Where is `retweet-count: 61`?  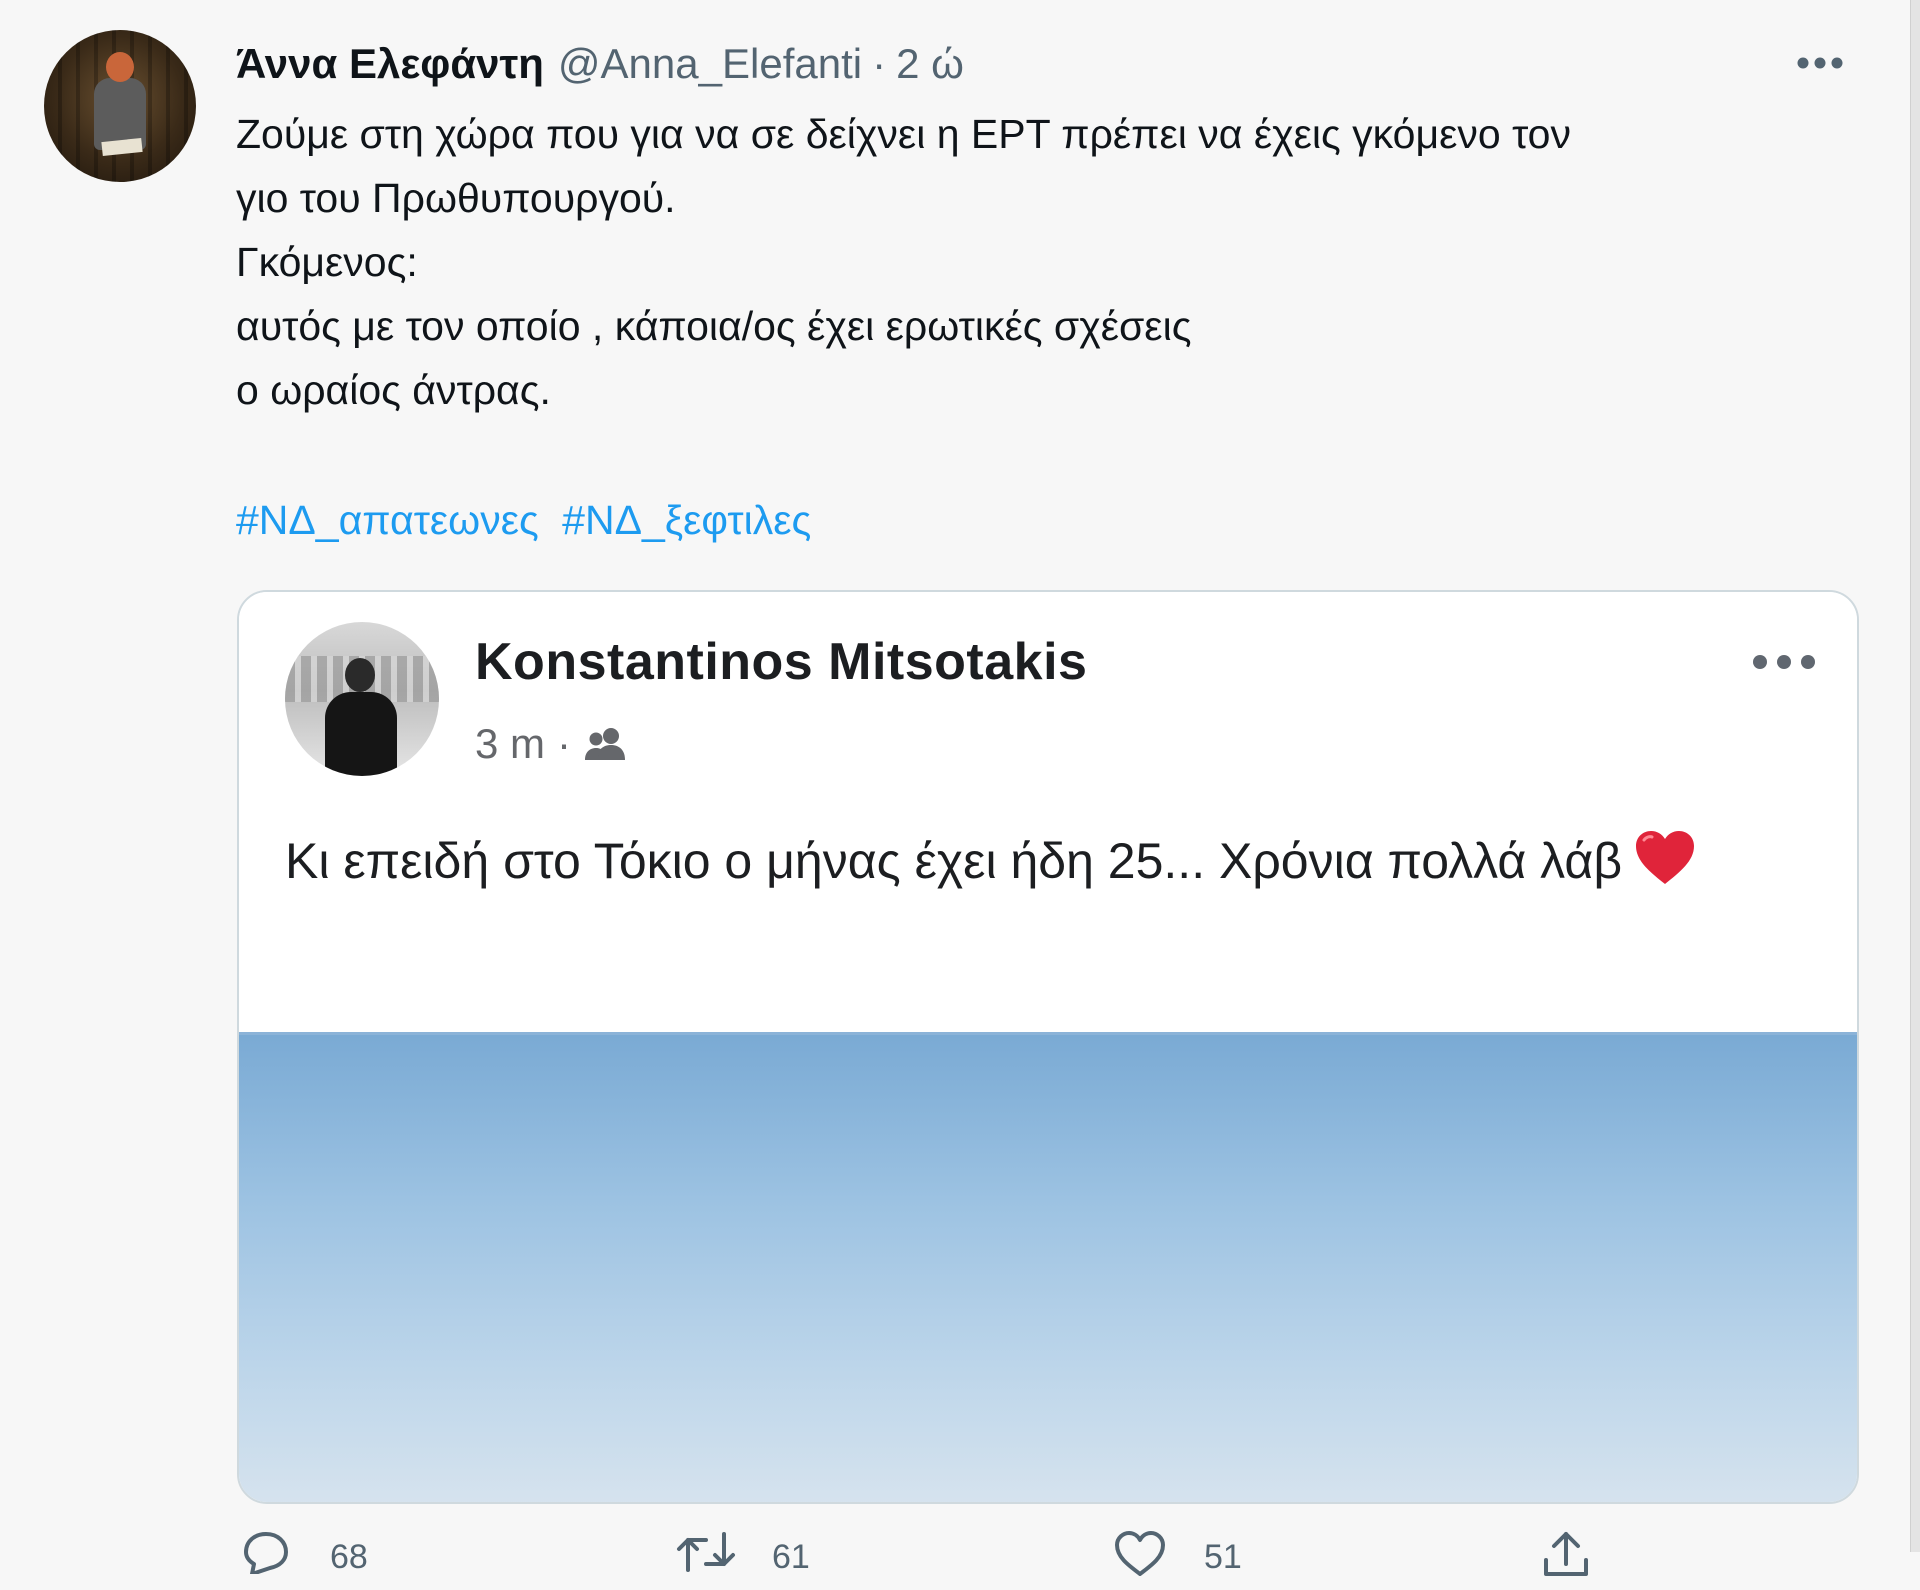 retweet-count: 61 is located at coordinates (791, 1557).